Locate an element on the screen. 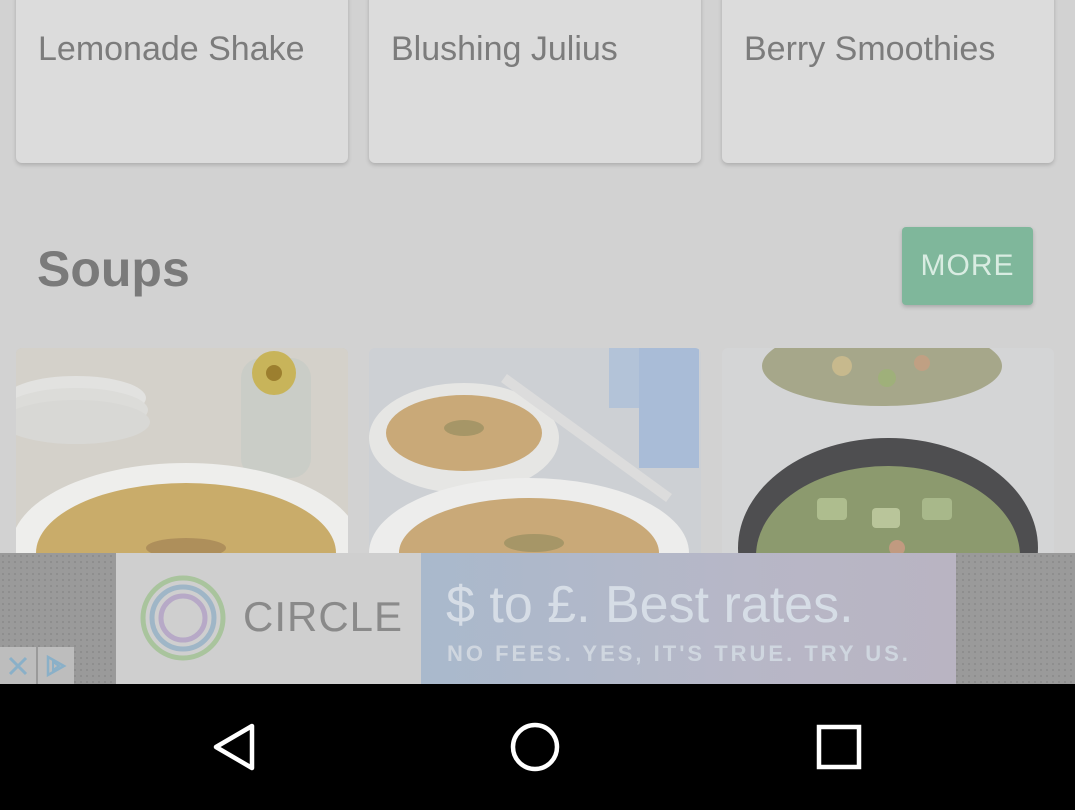  section-title: Soups is located at coordinates (113, 269).